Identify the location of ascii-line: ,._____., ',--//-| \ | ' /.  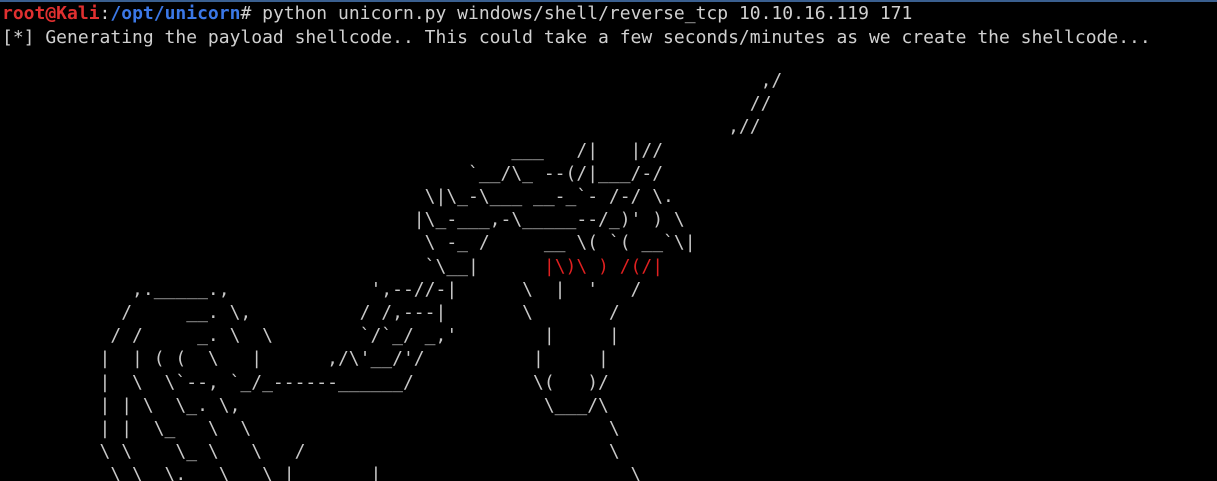
(322, 289).